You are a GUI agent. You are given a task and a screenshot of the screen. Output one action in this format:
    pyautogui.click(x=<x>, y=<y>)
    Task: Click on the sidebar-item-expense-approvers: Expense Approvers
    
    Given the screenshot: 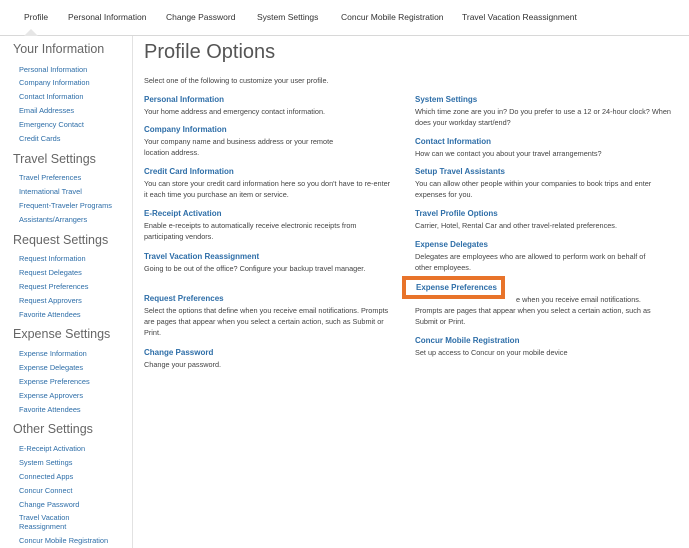 What is the action you would take?
    pyautogui.click(x=51, y=395)
    